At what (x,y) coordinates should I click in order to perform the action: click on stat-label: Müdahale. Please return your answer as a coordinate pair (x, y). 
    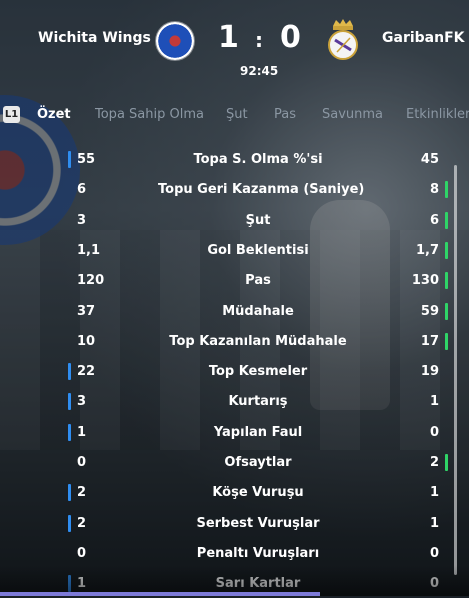
    Looking at the image, I should click on (258, 311).